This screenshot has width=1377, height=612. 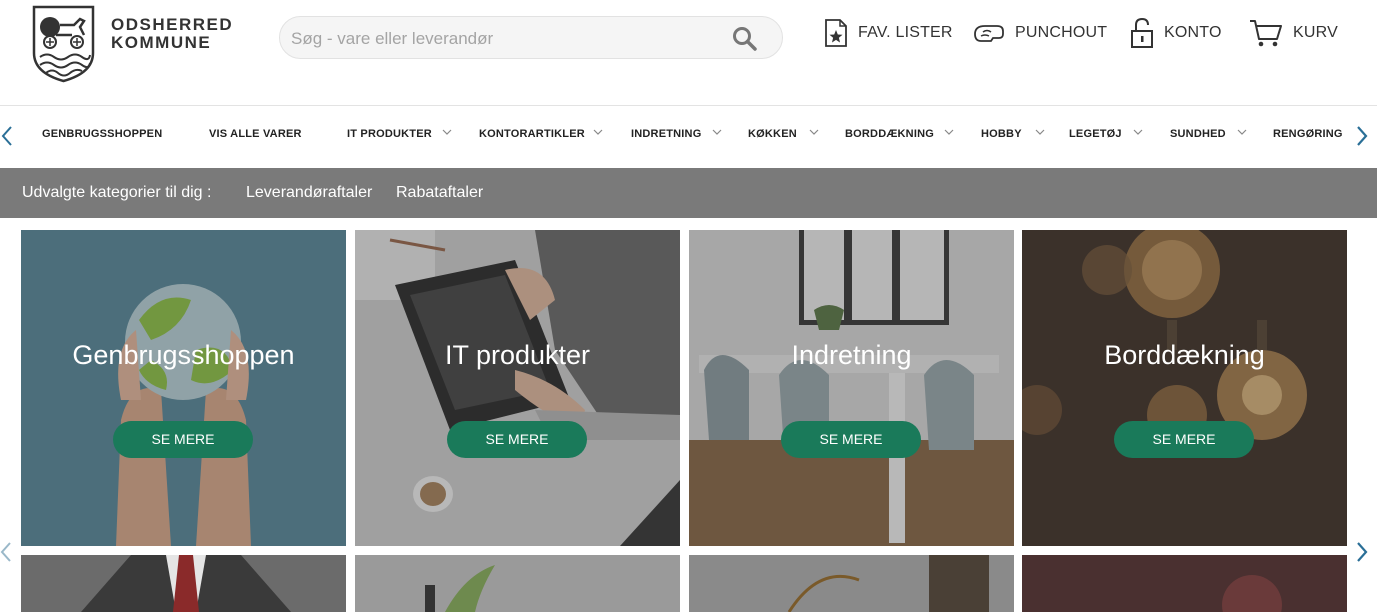 What do you see at coordinates (6, 552) in the screenshot?
I see `carousel-prev-arrow-icon` at bounding box center [6, 552].